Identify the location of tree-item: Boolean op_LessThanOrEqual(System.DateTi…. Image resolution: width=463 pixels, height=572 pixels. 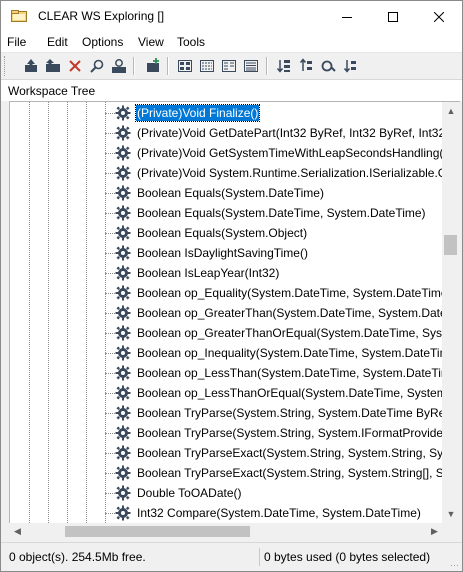
(226, 393).